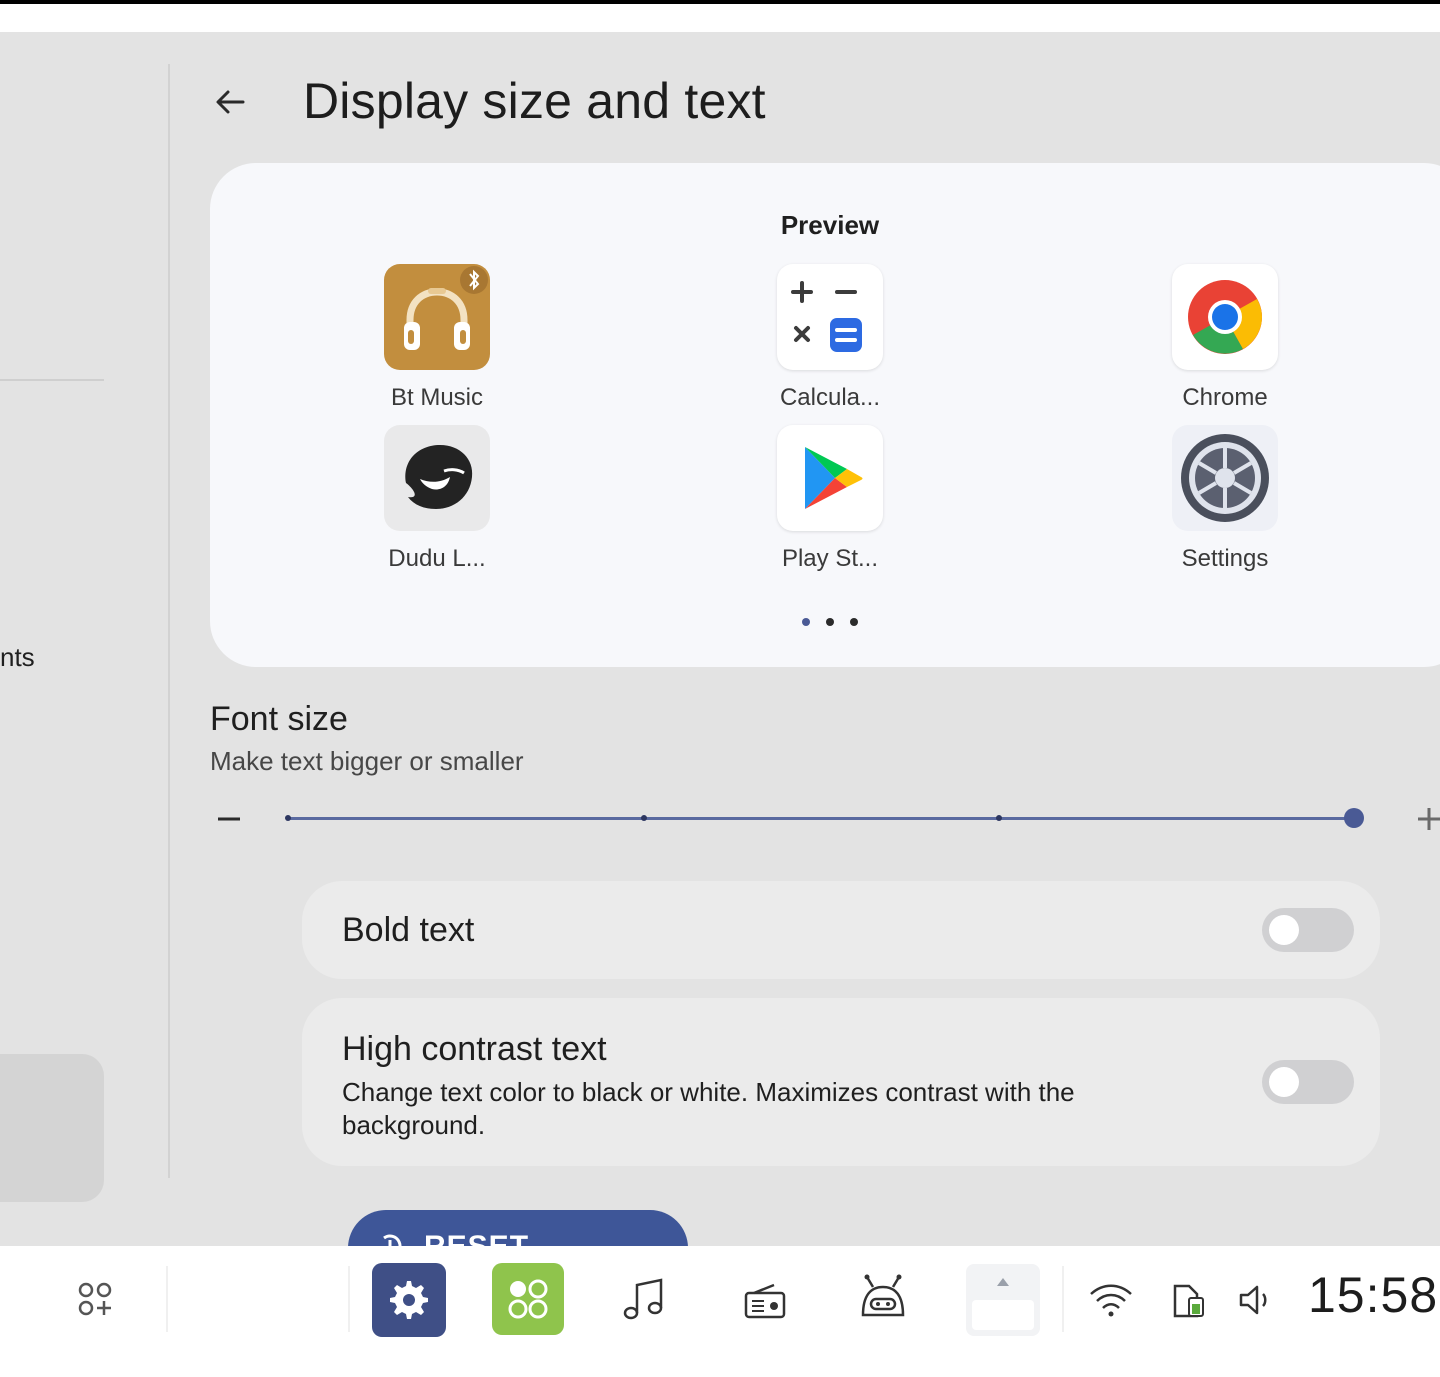  I want to click on font-size-increase-button, so click(1426, 819).